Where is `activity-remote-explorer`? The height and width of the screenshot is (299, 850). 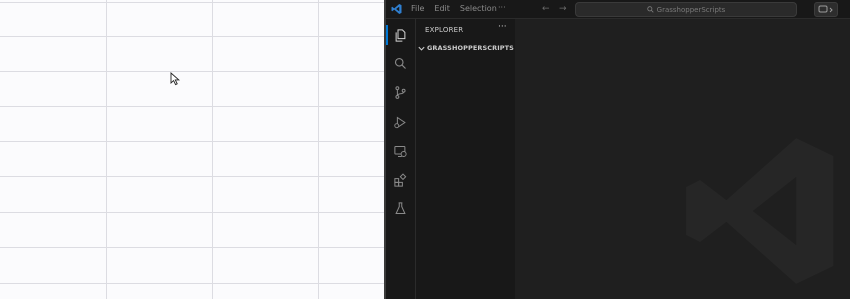
activity-remote-explorer is located at coordinates (400, 151).